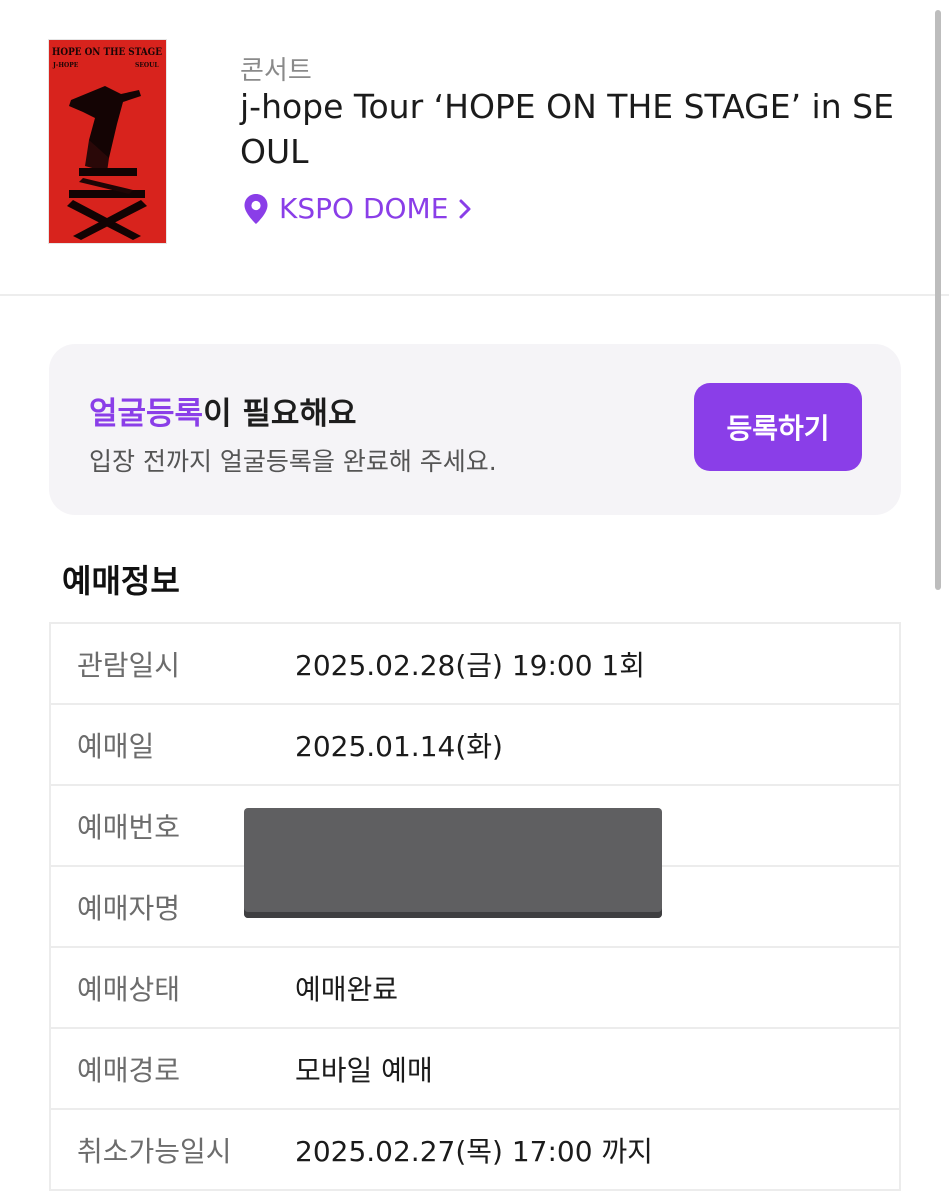  I want to click on row-label: 예매상태, so click(172, 987).